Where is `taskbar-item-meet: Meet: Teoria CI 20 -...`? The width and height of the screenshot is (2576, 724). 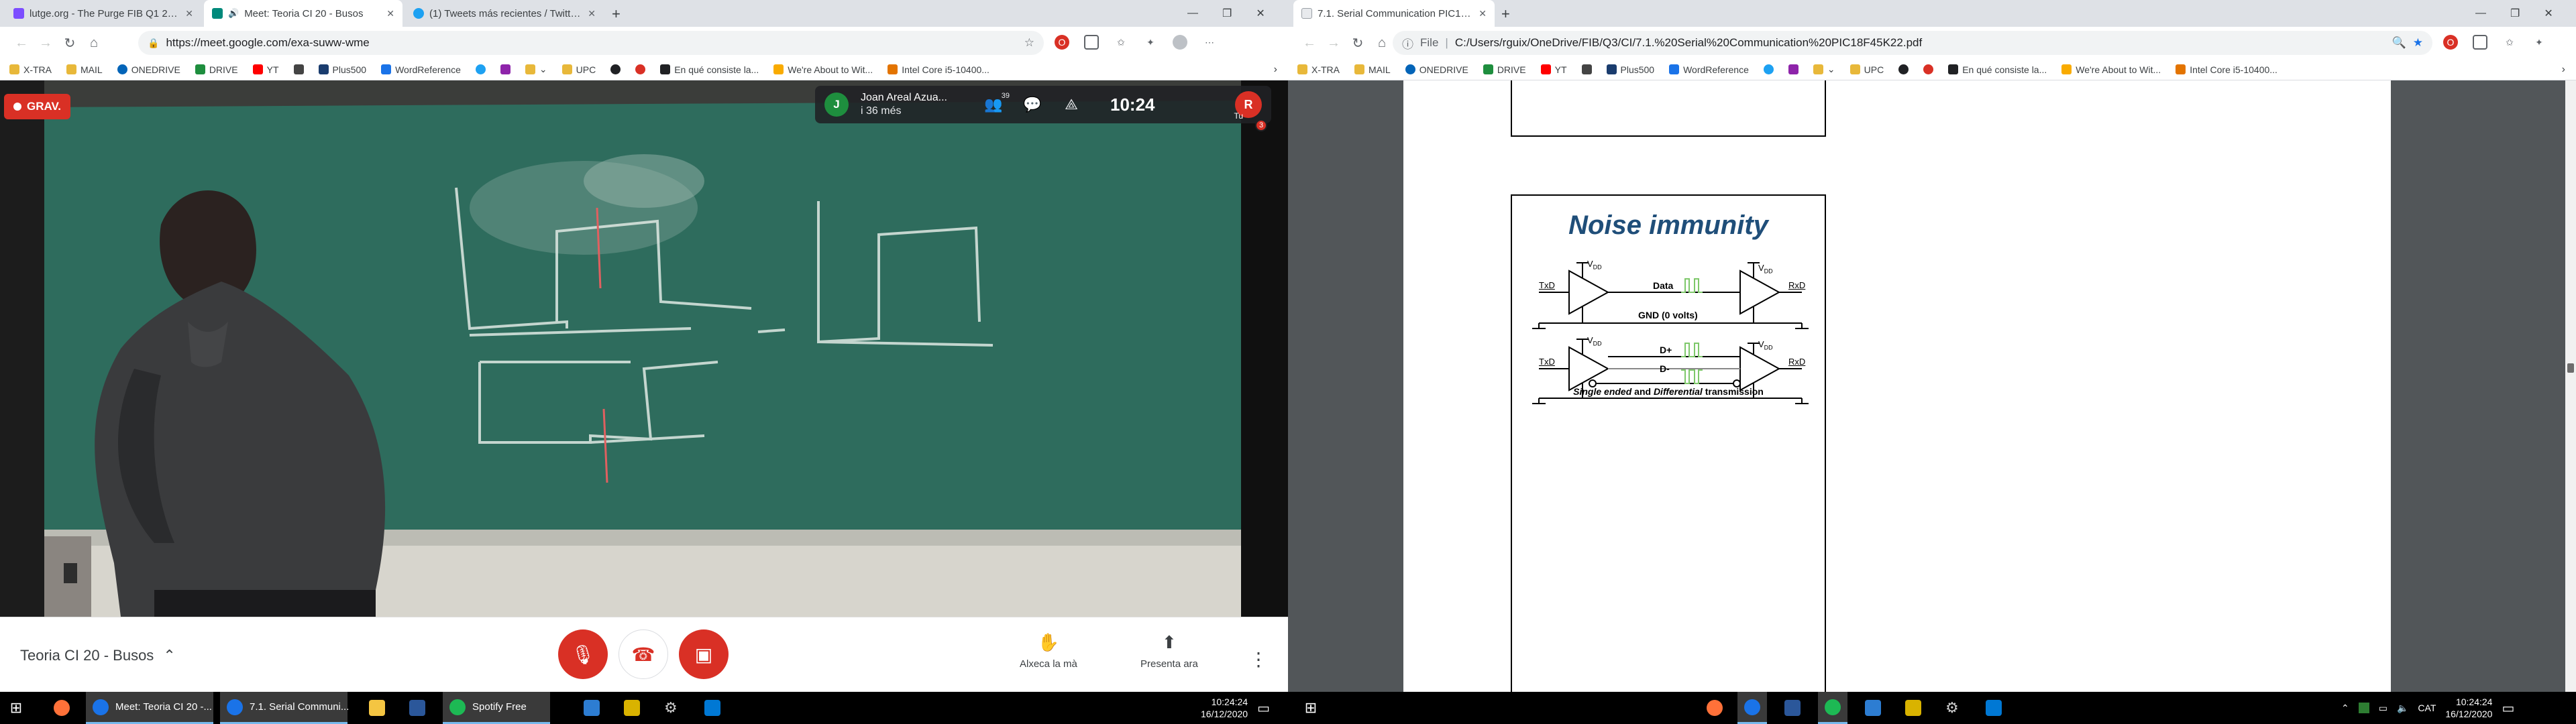 taskbar-item-meet: Meet: Teoria CI 20 -... is located at coordinates (149, 708).